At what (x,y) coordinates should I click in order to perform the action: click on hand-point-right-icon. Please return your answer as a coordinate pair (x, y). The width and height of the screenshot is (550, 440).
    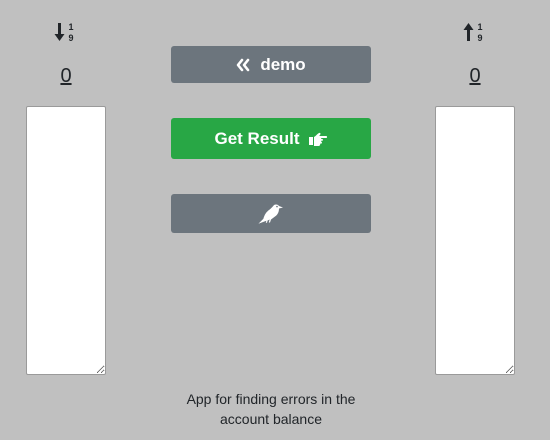
    Looking at the image, I should click on (318, 139).